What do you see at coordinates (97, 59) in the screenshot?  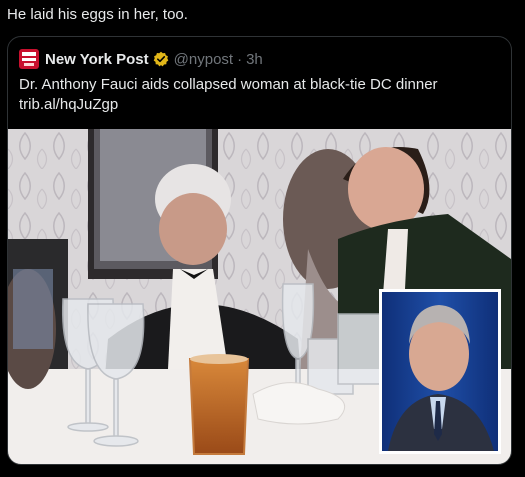 I see `quoted-source-name: New York Post` at bounding box center [97, 59].